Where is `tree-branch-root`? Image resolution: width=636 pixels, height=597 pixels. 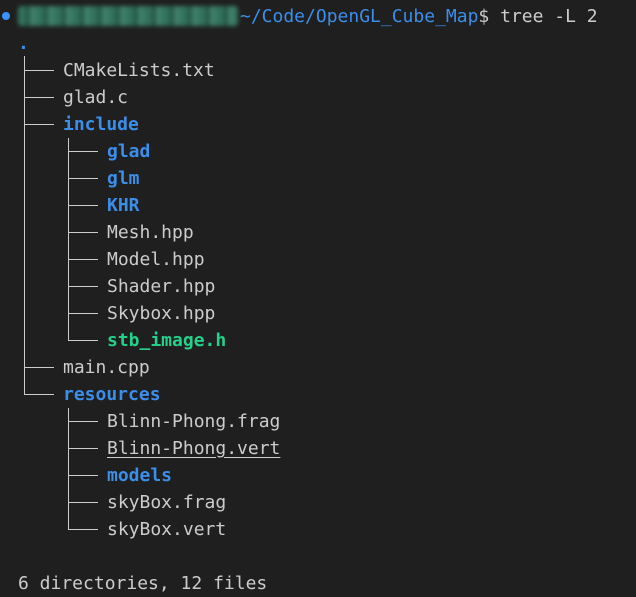 tree-branch-root is located at coordinates (24, 225).